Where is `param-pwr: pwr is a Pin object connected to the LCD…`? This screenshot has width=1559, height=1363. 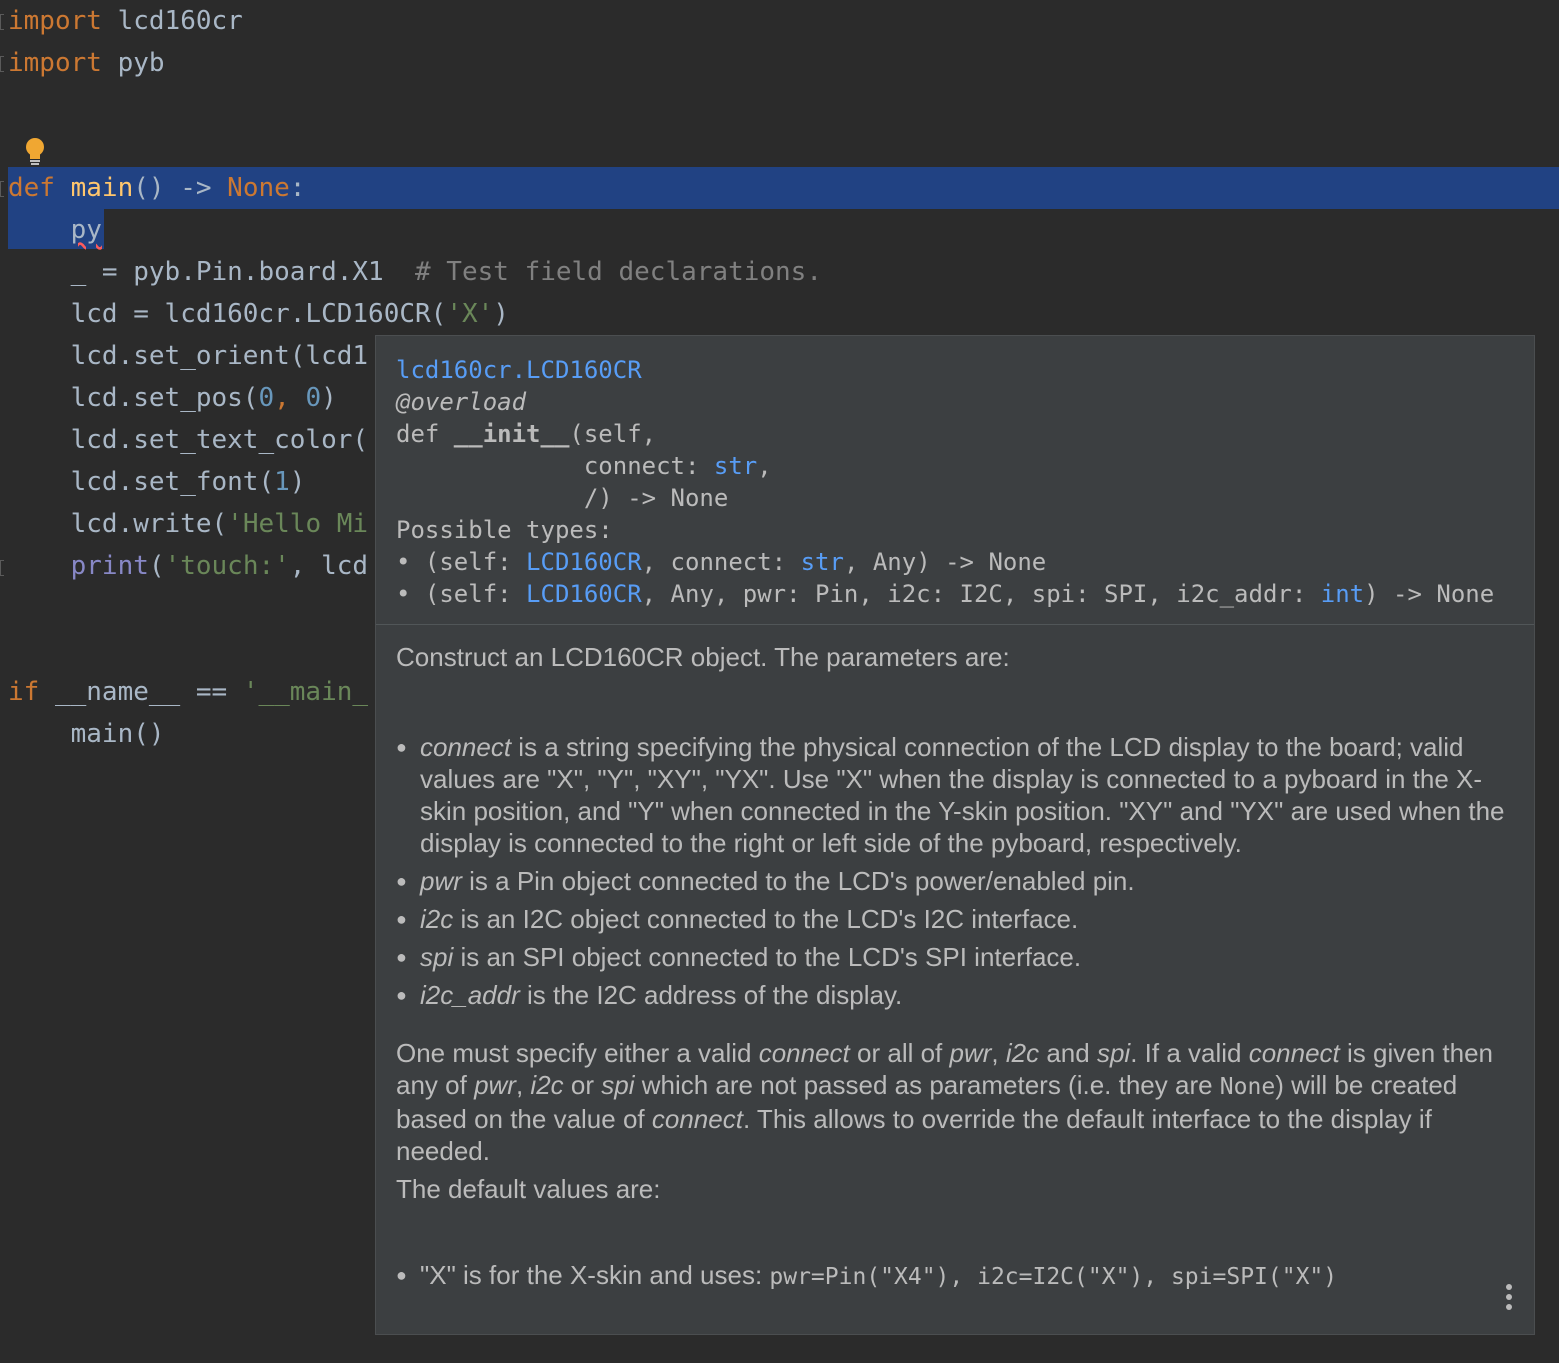 param-pwr: pwr is a Pin object connected to the LCD… is located at coordinates (955, 881).